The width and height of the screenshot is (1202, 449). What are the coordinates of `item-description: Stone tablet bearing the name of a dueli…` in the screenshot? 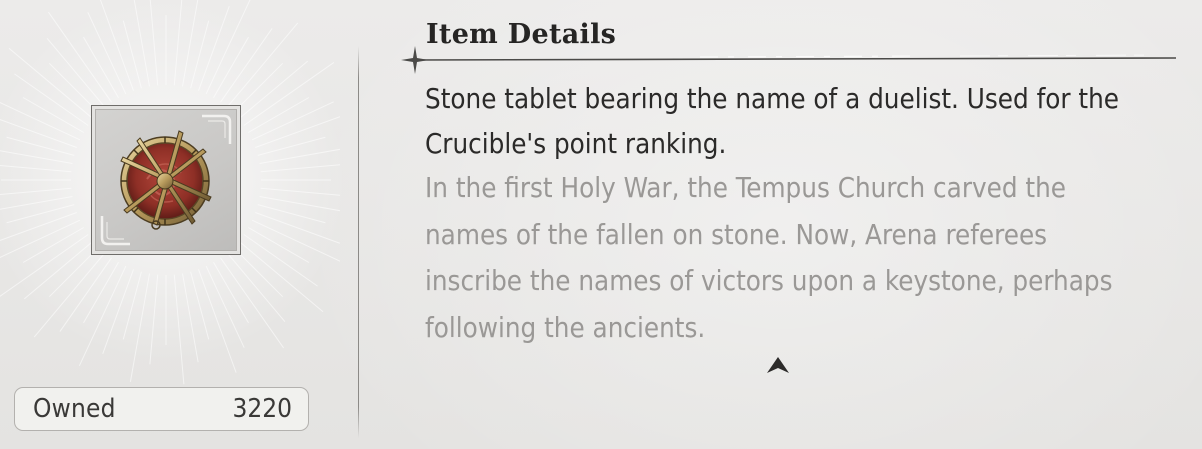 It's located at (772, 121).